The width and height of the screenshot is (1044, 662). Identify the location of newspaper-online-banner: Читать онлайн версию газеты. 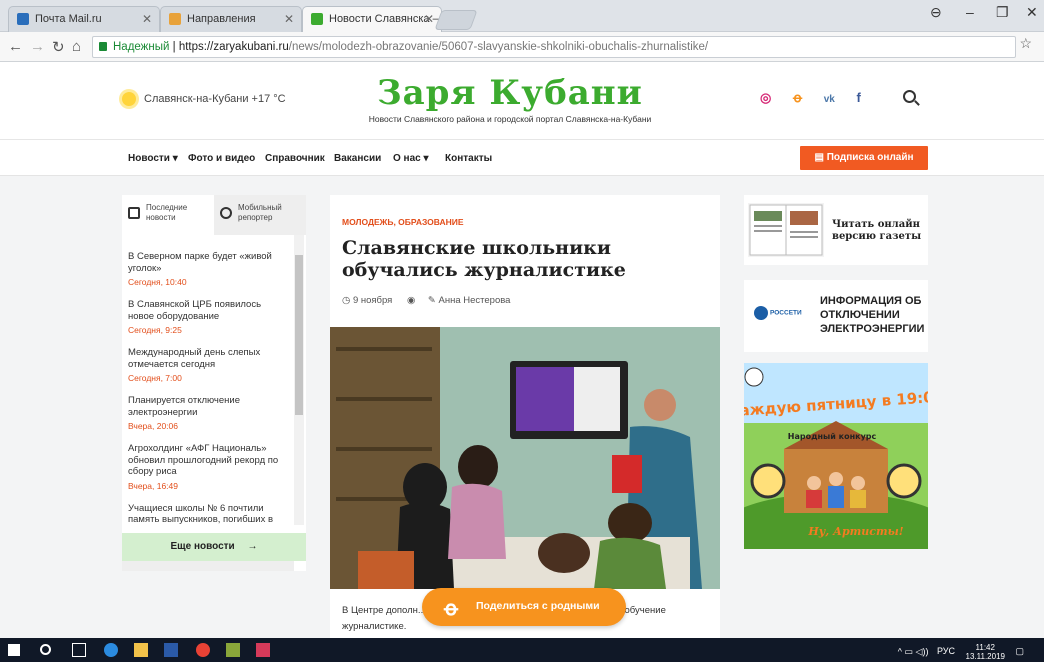
(836, 230).